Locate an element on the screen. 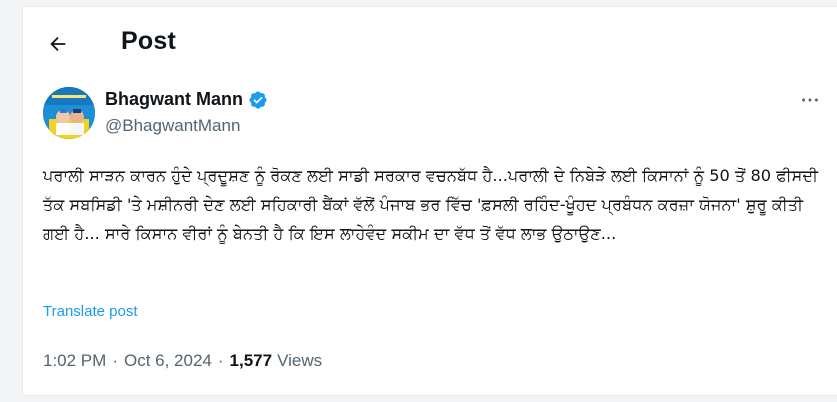  author-name: Bhagwant Mann is located at coordinates (174, 99).